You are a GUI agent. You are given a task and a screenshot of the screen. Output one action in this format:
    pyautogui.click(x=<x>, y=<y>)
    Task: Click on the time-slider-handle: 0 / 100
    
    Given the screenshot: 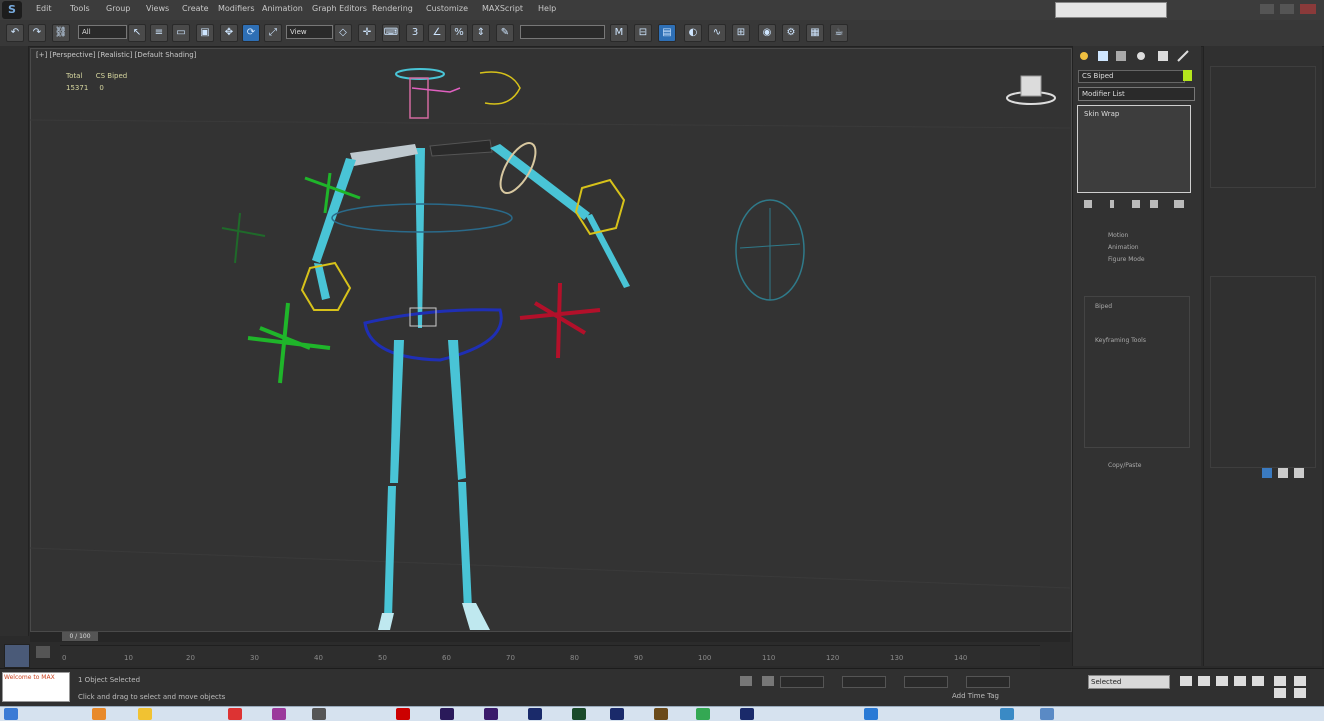 What is the action you would take?
    pyautogui.click(x=80, y=636)
    